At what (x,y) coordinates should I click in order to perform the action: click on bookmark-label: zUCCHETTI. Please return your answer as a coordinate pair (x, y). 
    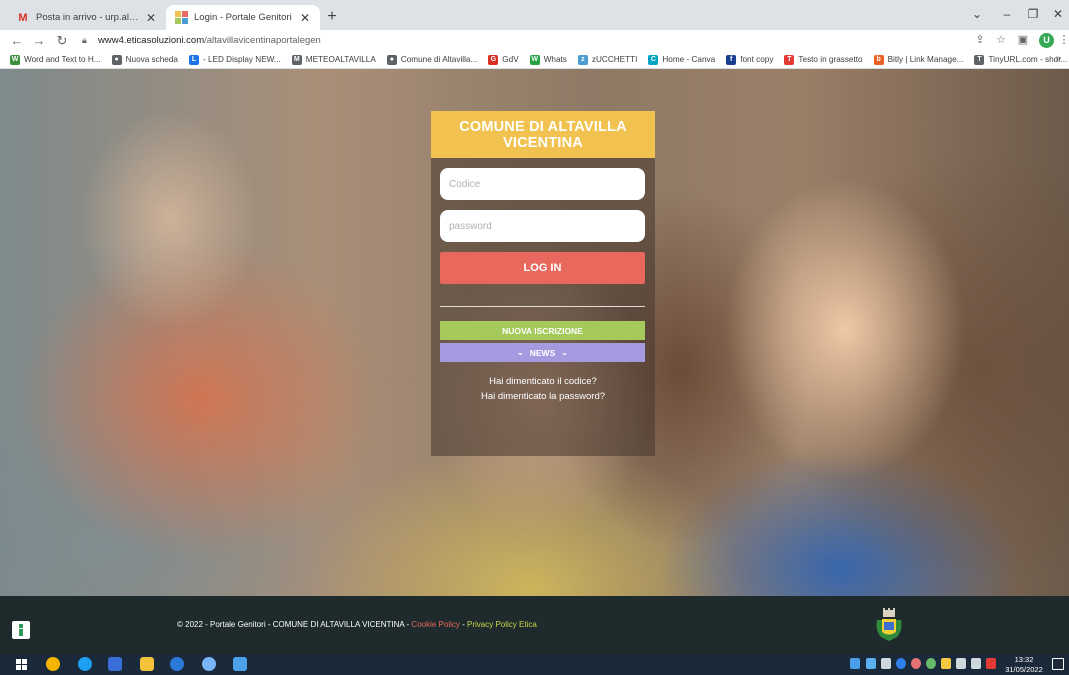
    Looking at the image, I should click on (614, 59).